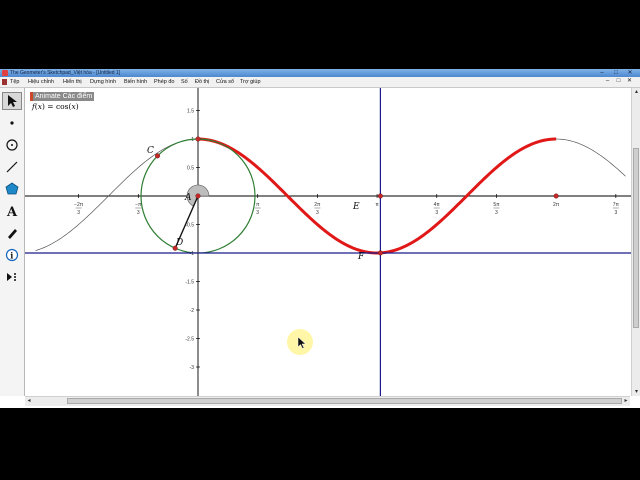 The image size is (640, 480). Describe the element at coordinates (636, 392) in the screenshot. I see `scroll-down-icon: ▾` at that location.